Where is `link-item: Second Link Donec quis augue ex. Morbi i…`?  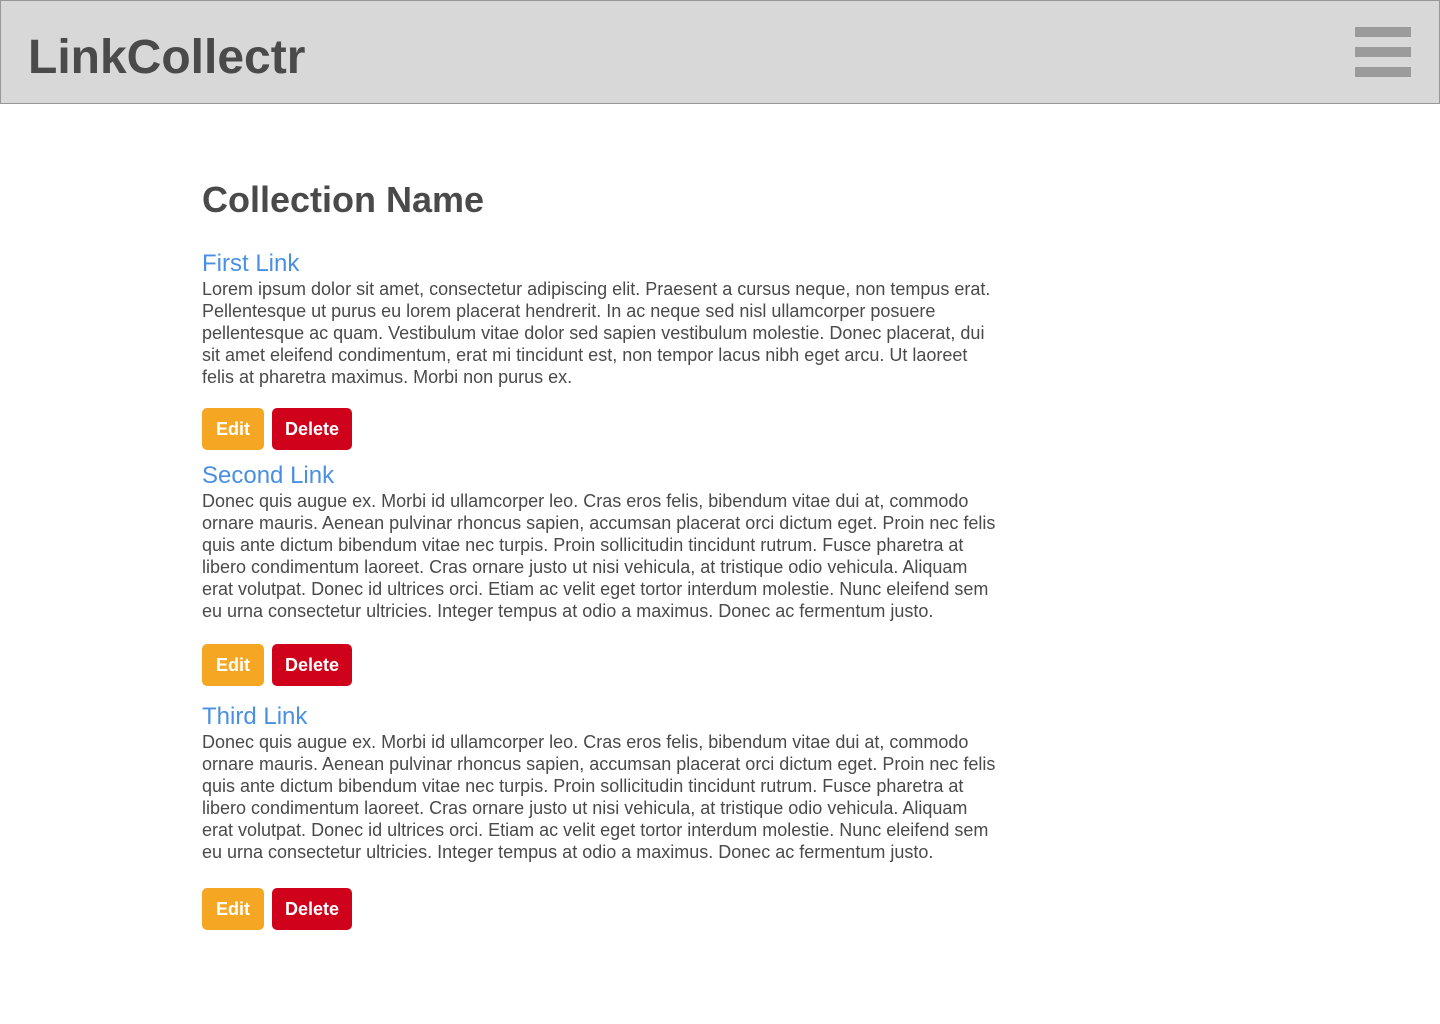
link-item: Second Link Donec quis augue ex. Morbi i… is located at coordinates (602, 542).